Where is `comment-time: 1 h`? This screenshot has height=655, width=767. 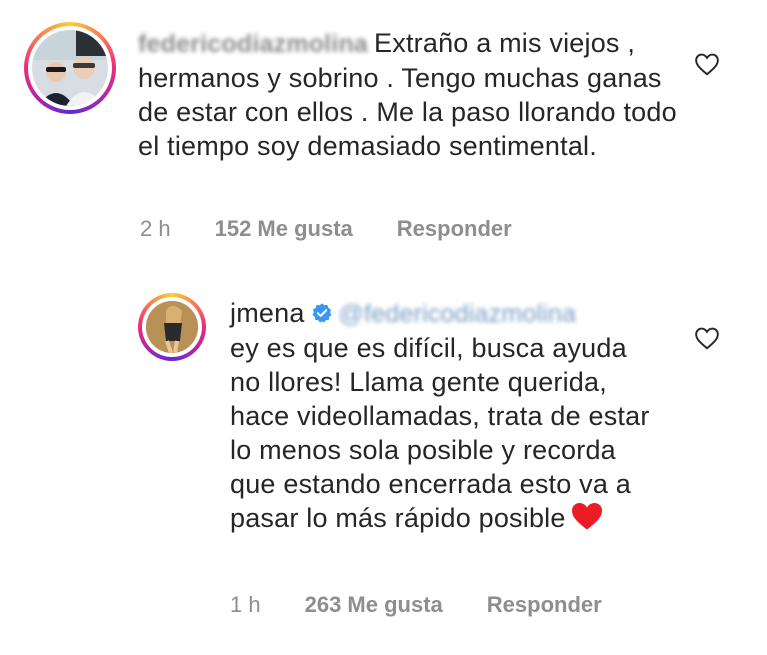 comment-time: 1 h is located at coordinates (245, 604).